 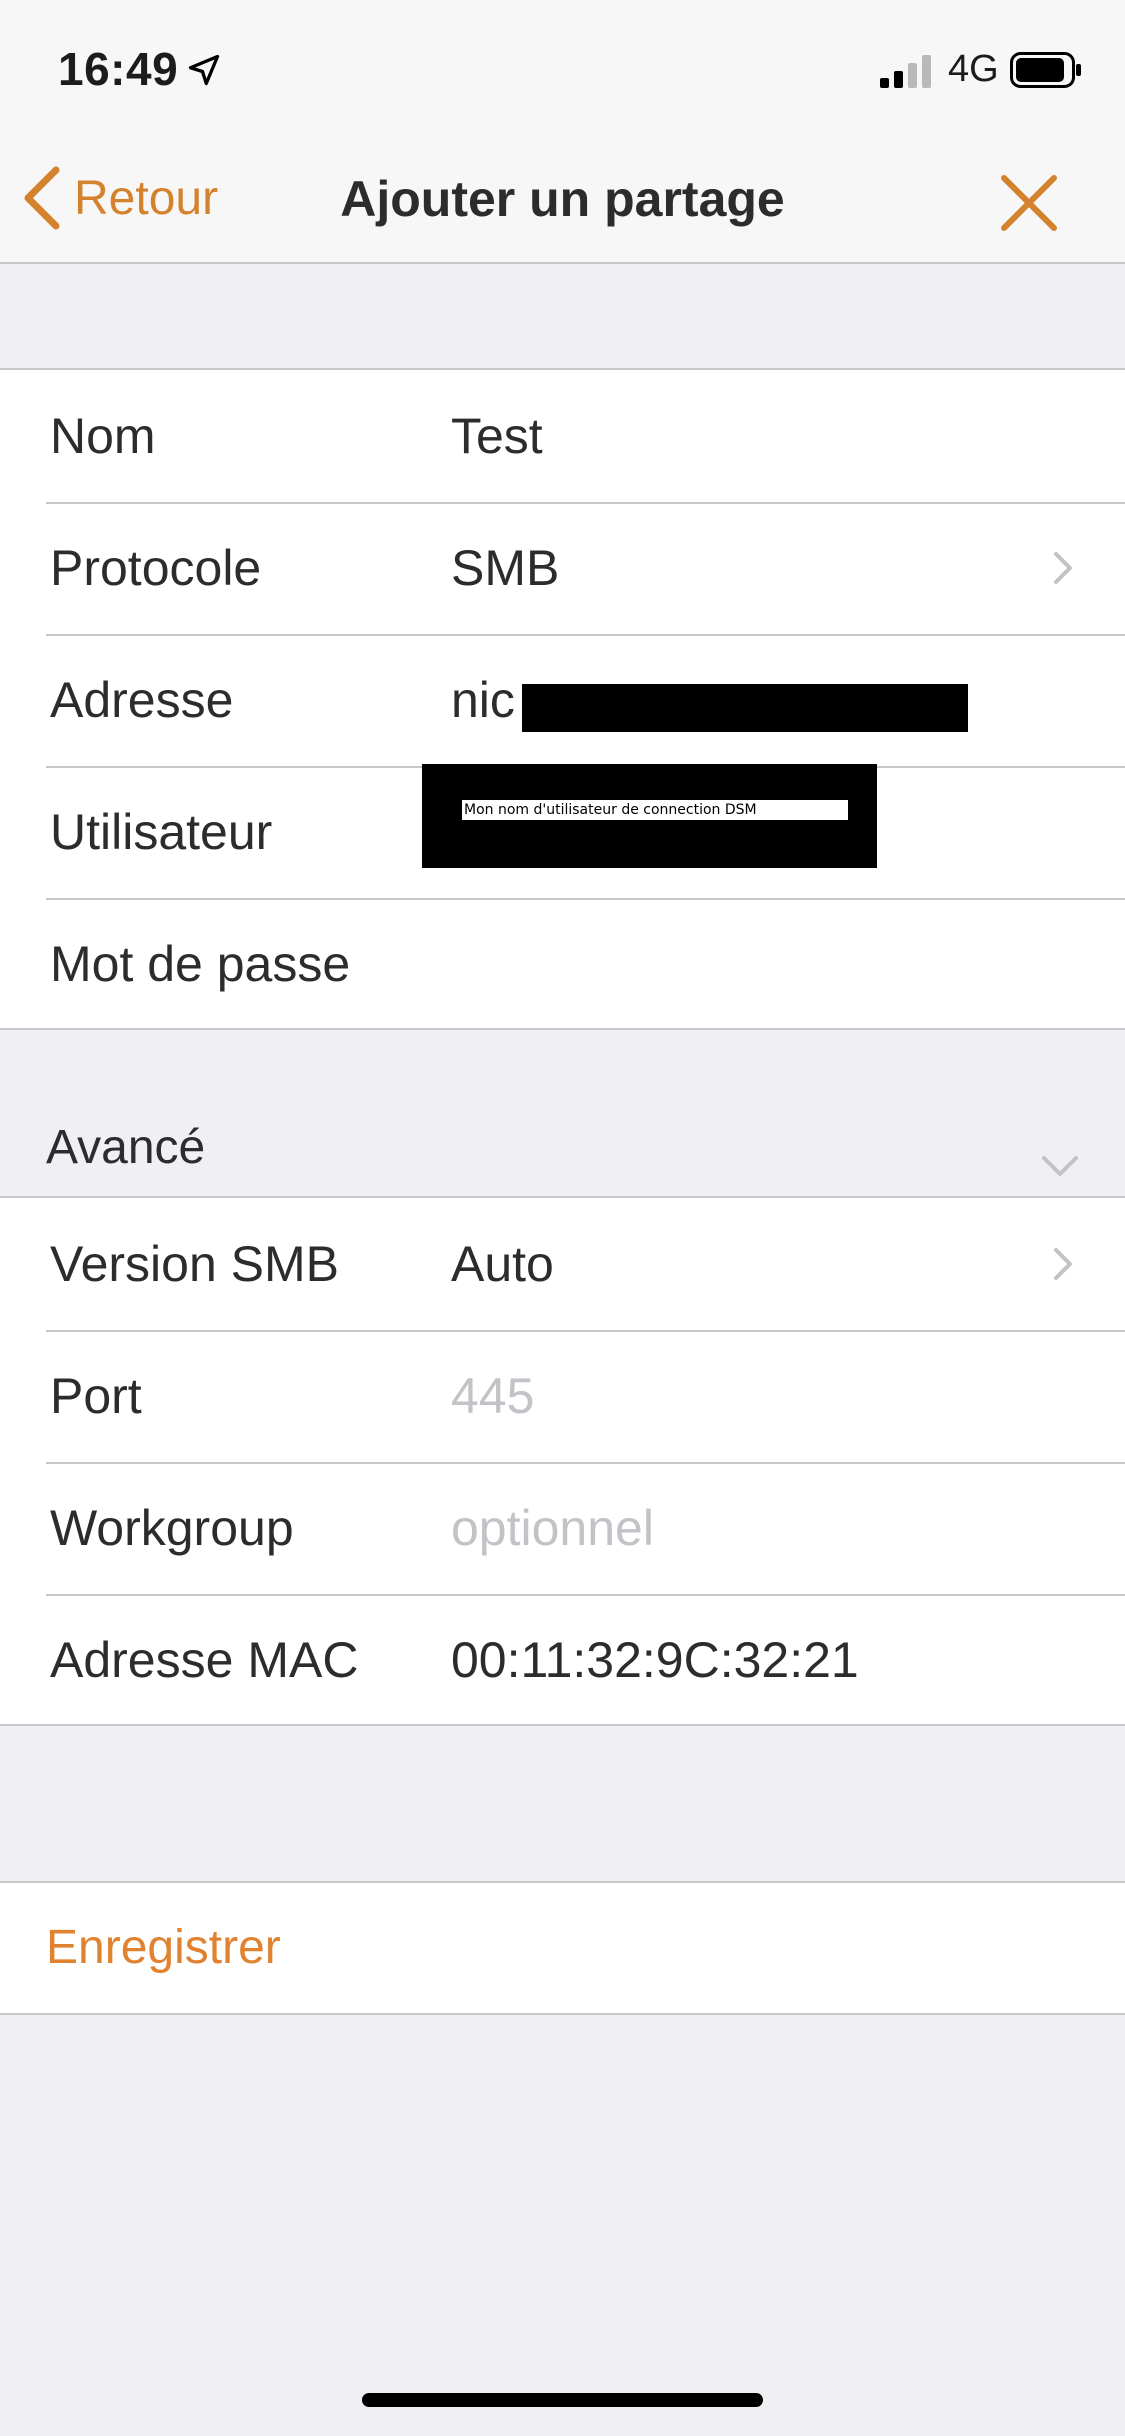 What do you see at coordinates (126, 1147) in the screenshot?
I see `advanced-label: Avancé` at bounding box center [126, 1147].